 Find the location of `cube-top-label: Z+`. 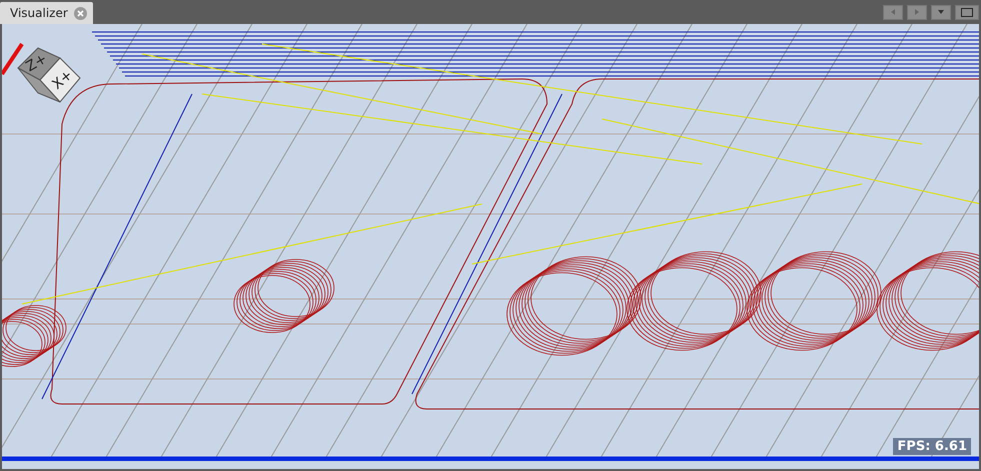

cube-top-label: Z+ is located at coordinates (37, 63).